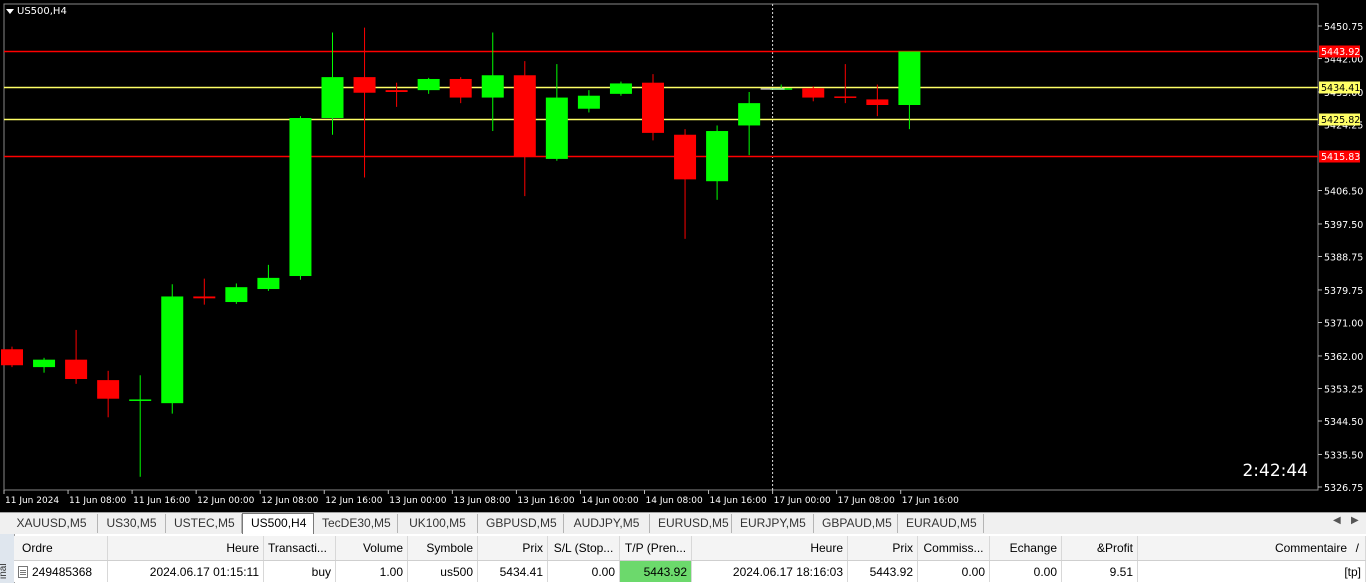 The image size is (1366, 583). Describe the element at coordinates (225, 501) in the screenshot. I see `x-tick-label: 12 Jun 00:00` at that location.